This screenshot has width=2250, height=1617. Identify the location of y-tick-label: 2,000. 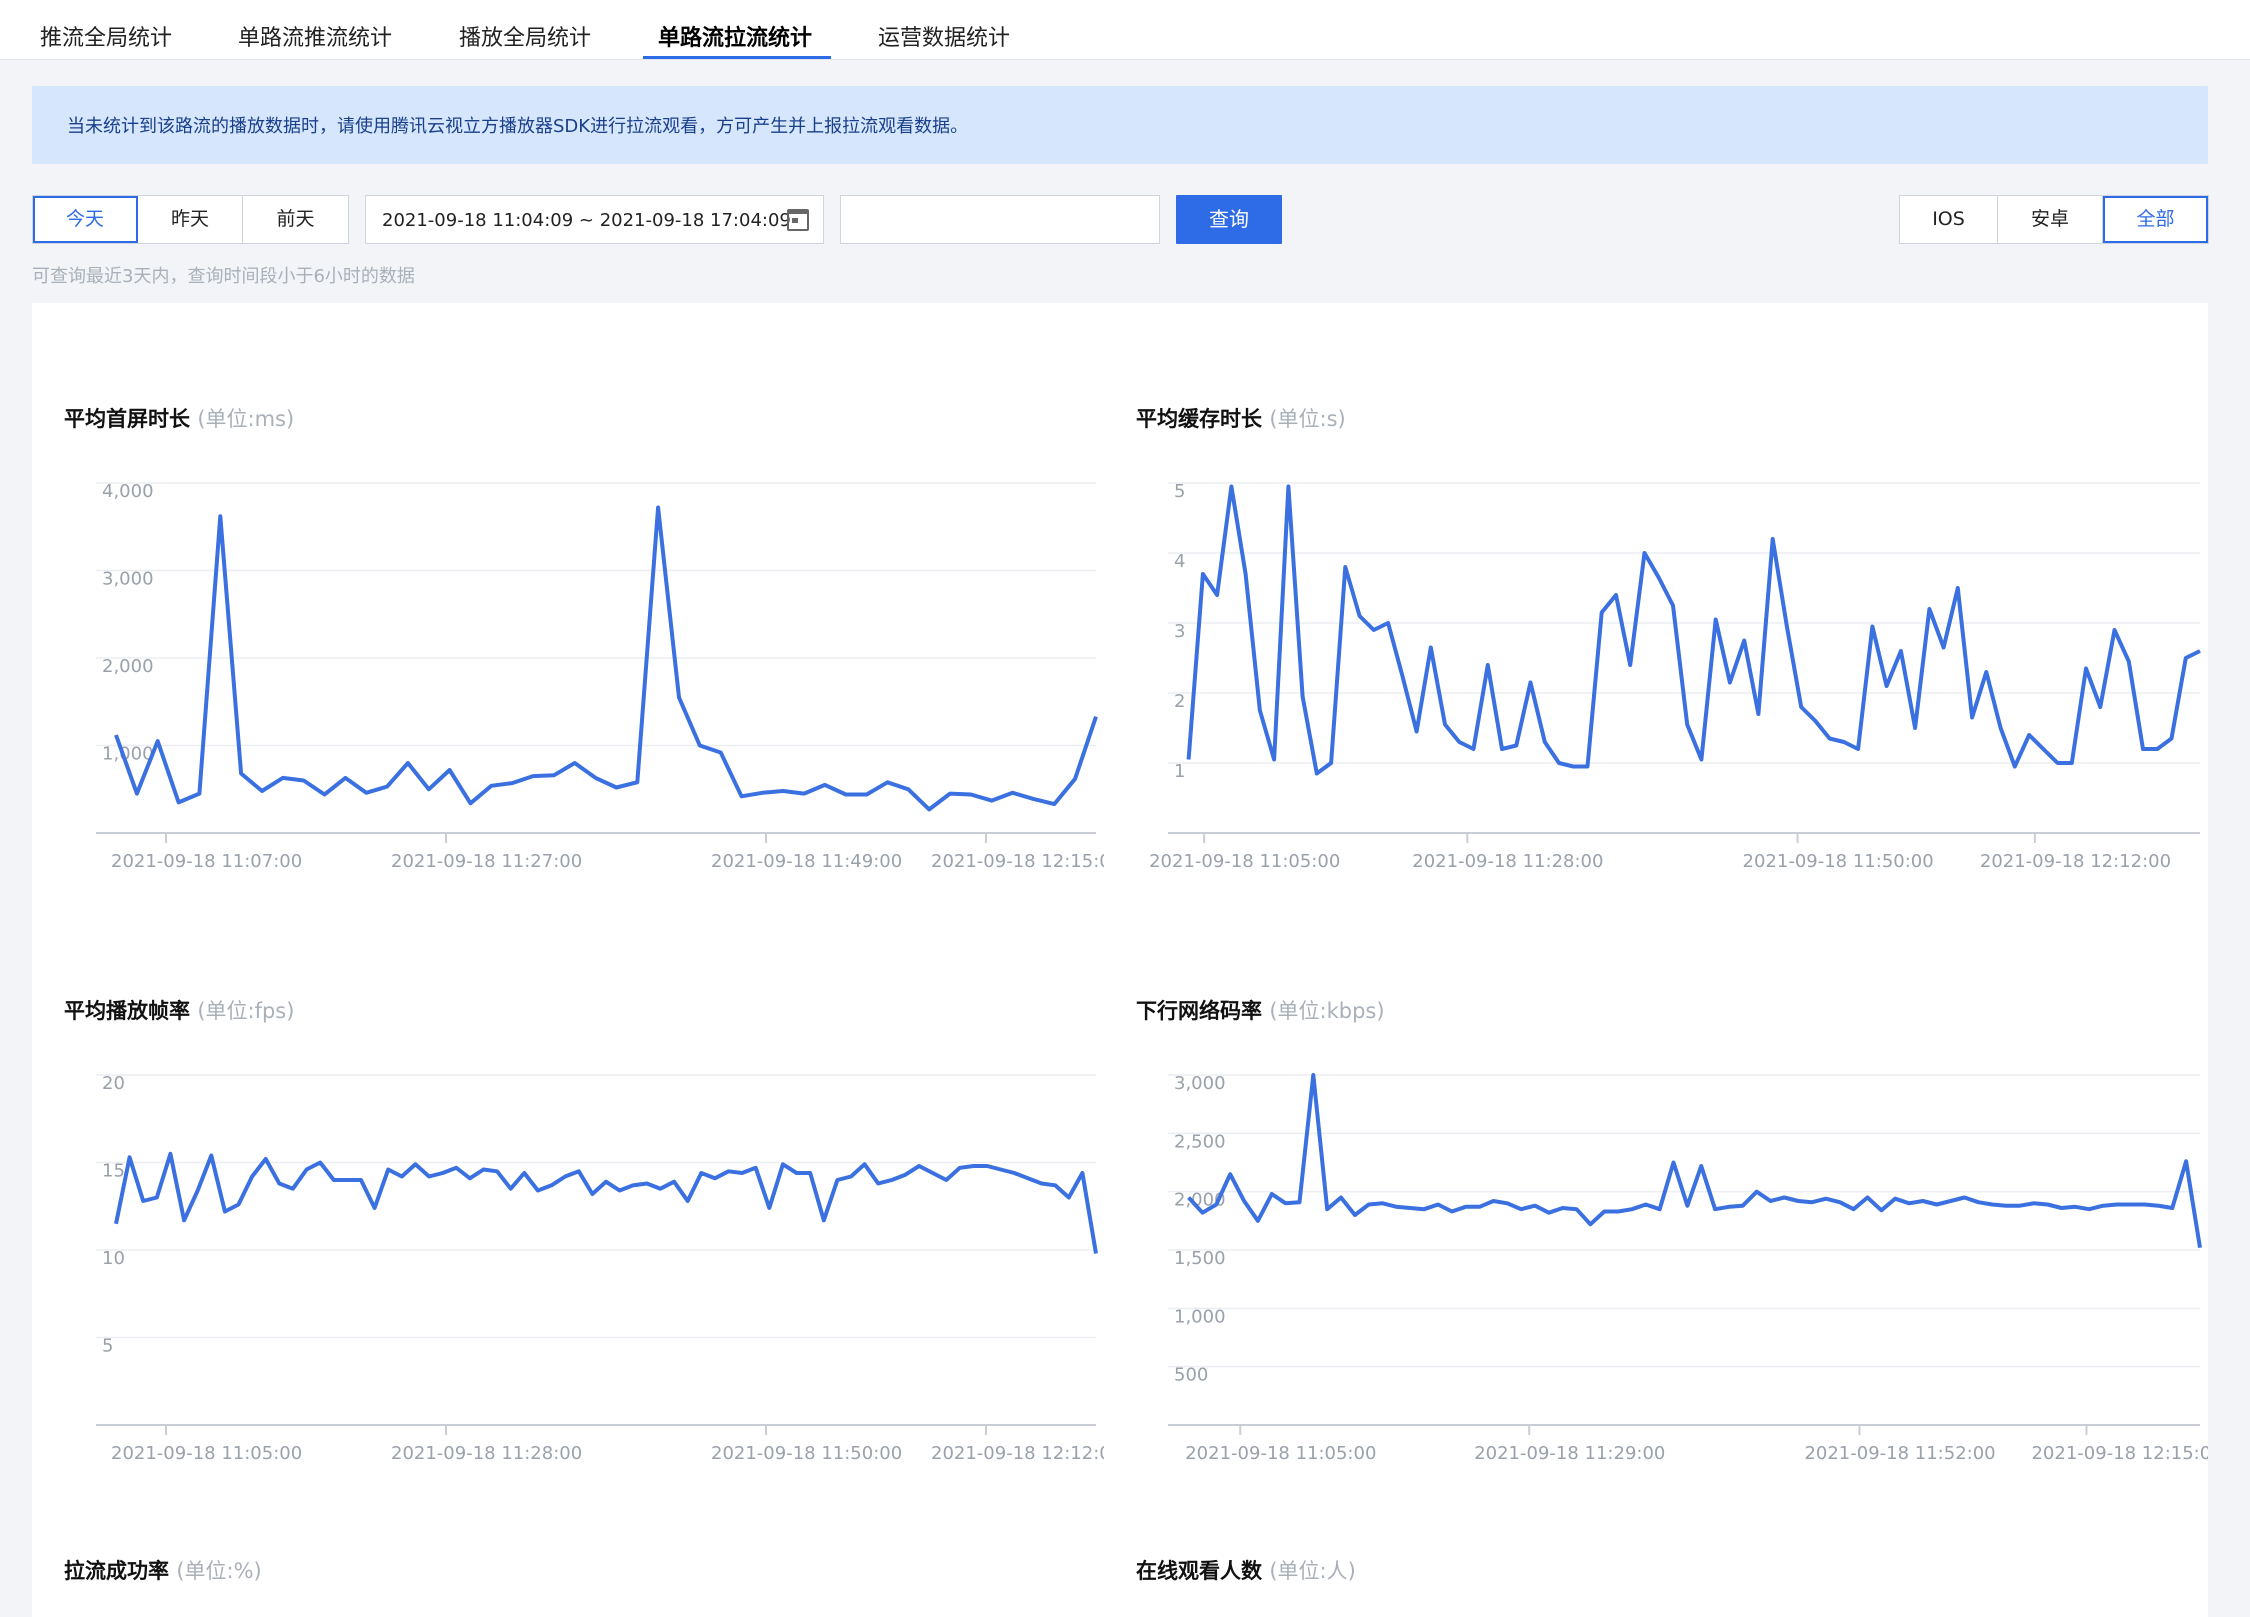
(128, 666).